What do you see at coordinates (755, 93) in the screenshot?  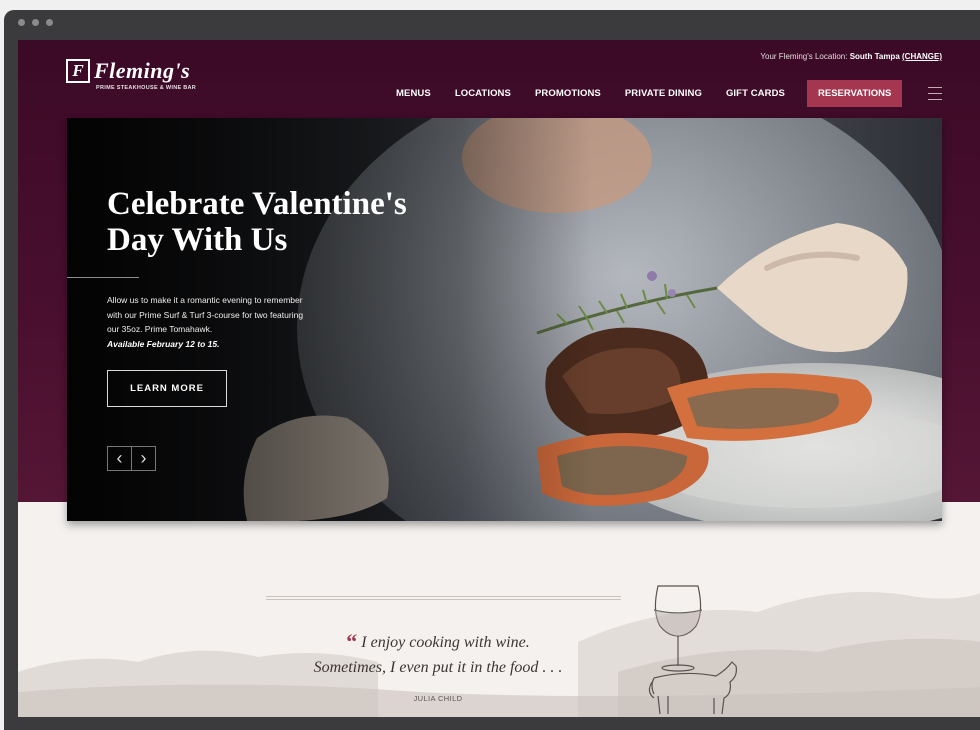 I see `nav-gift-cards: GIFT CARDS` at bounding box center [755, 93].